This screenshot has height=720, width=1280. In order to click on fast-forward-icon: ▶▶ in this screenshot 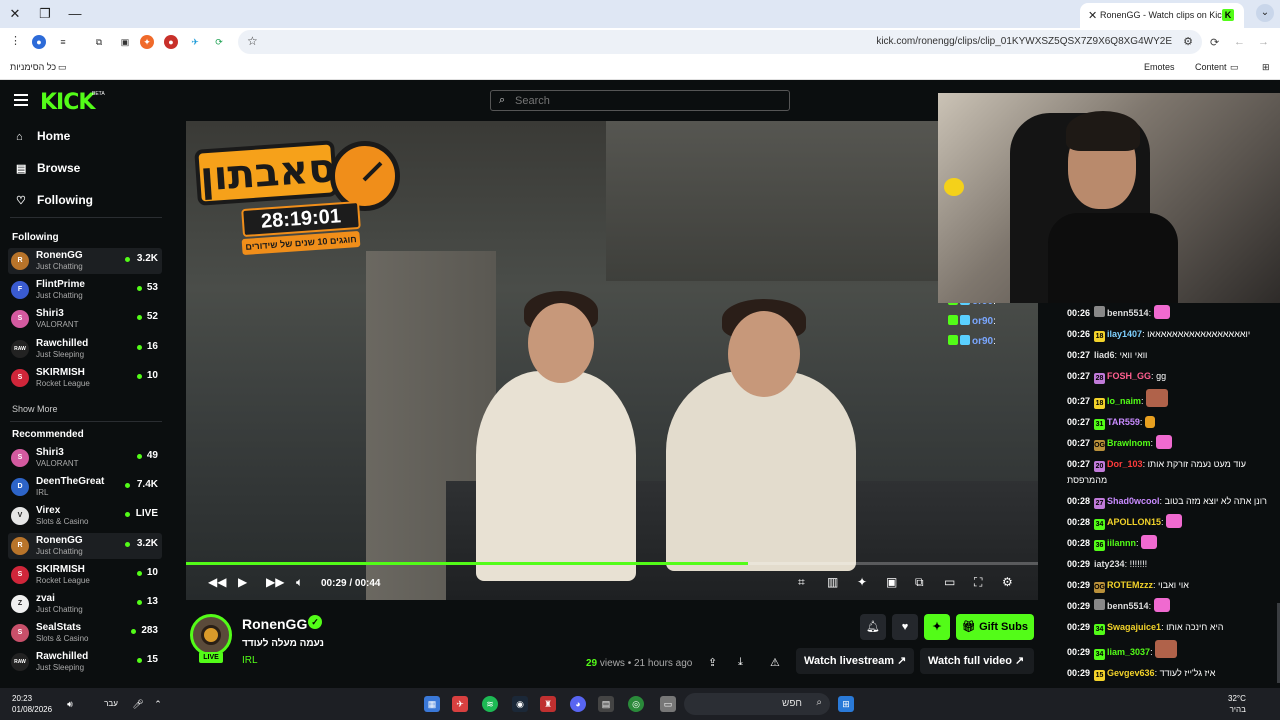, I will do `click(275, 582)`.